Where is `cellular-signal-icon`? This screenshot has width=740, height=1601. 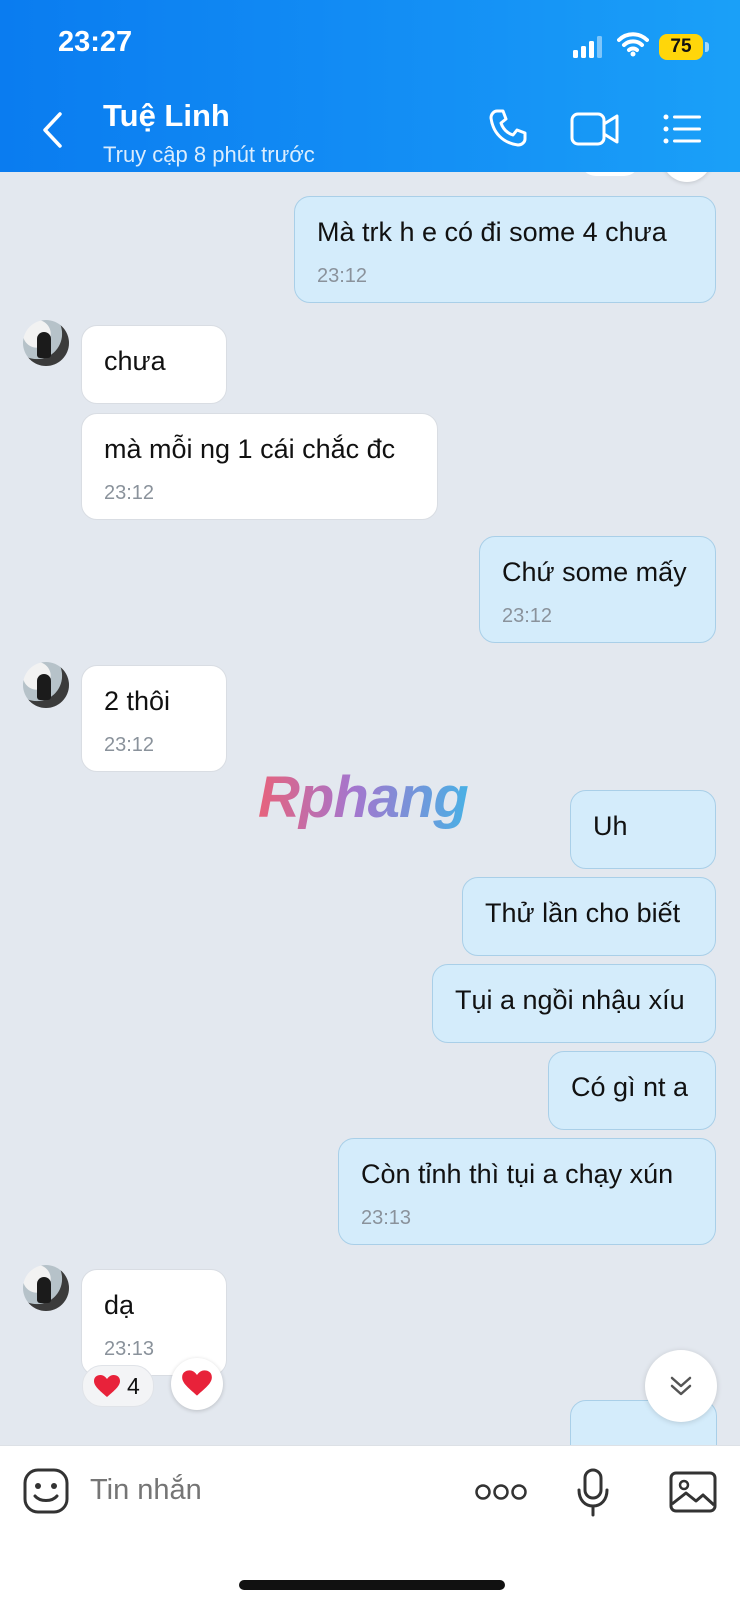 cellular-signal-icon is located at coordinates (587, 47).